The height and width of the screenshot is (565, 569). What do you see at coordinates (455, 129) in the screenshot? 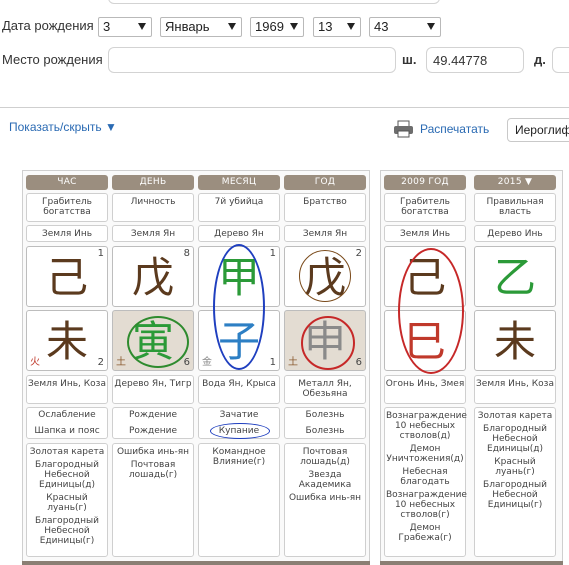
I see `print-label: Распечатать` at bounding box center [455, 129].